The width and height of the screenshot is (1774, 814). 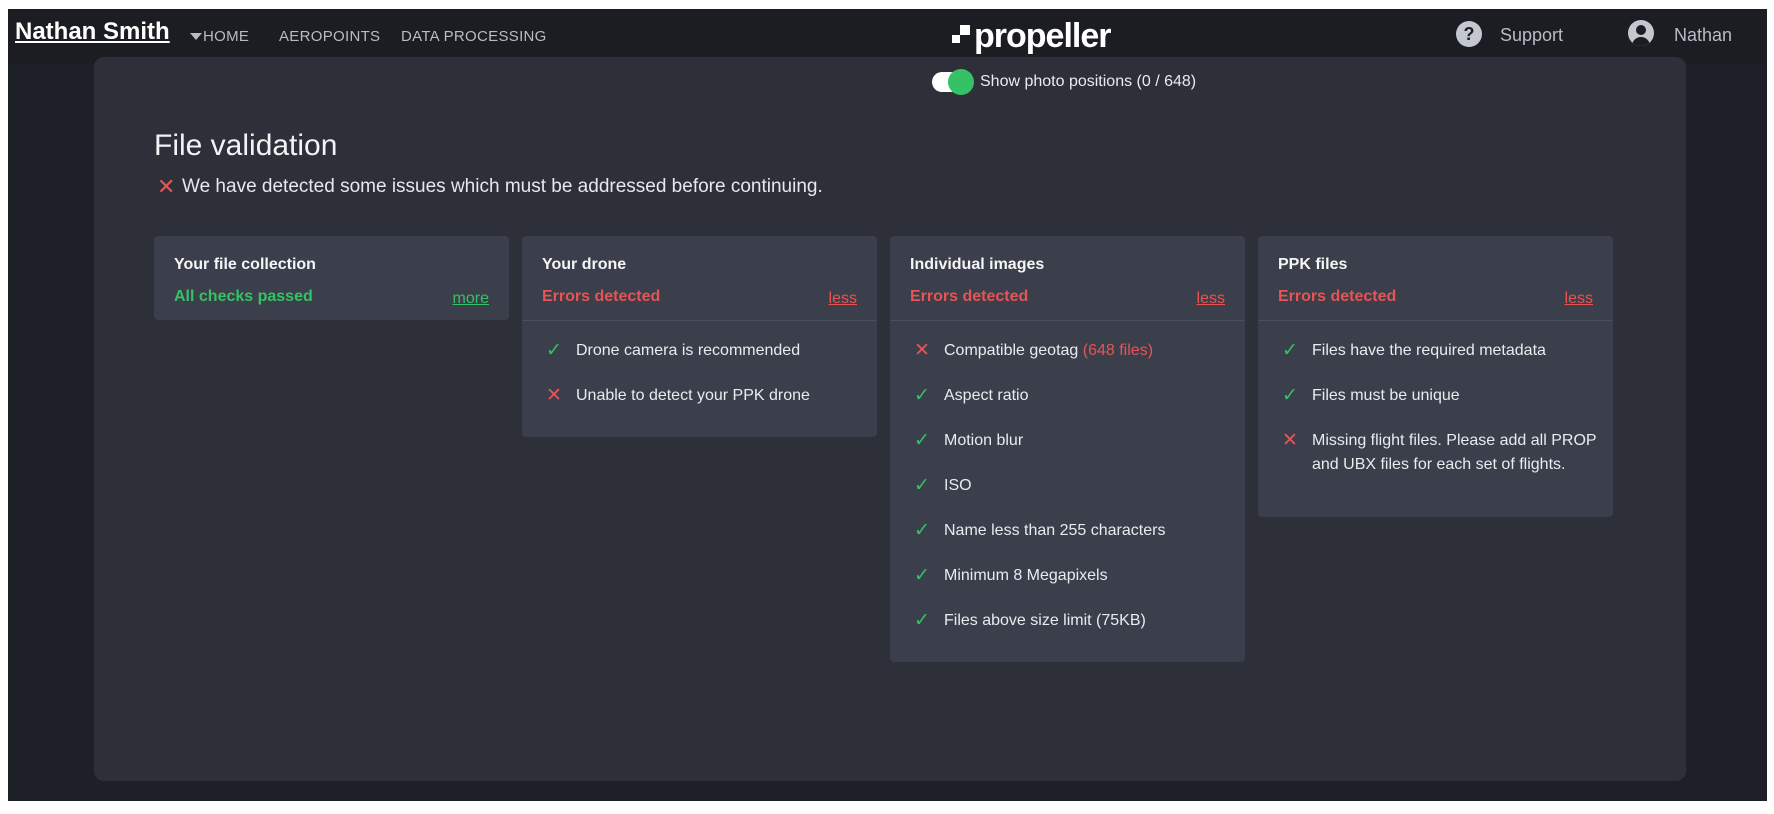 What do you see at coordinates (471, 299) in the screenshot?
I see `more-link: more` at bounding box center [471, 299].